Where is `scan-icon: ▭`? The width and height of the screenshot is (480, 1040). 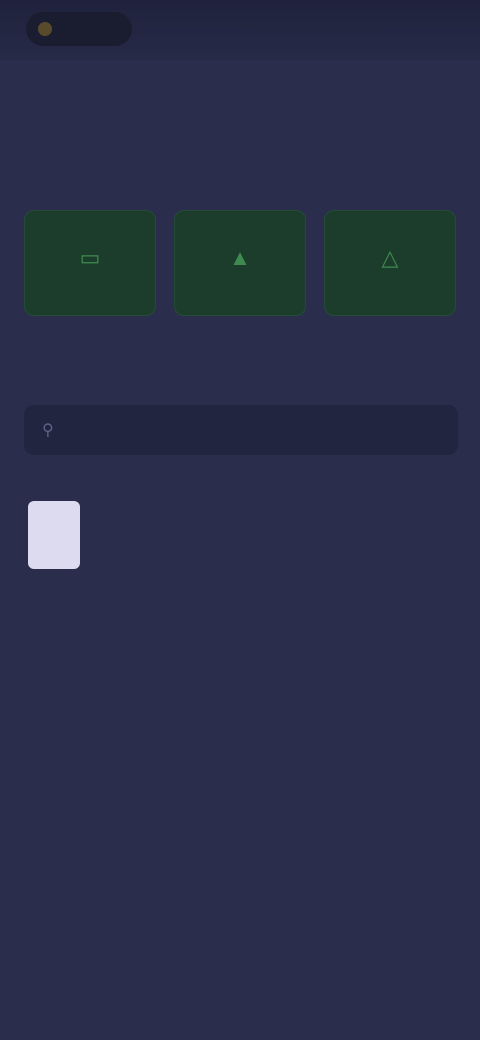
scan-icon: ▭ is located at coordinates (90, 257).